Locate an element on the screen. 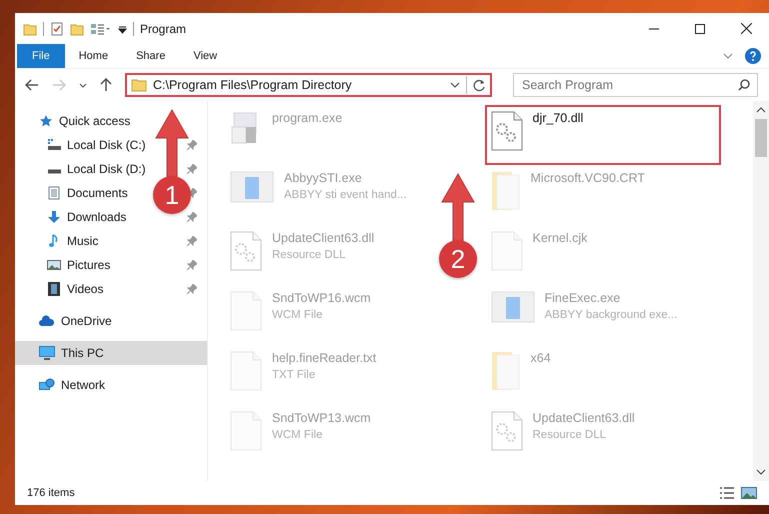  details-view-icon is located at coordinates (727, 493).